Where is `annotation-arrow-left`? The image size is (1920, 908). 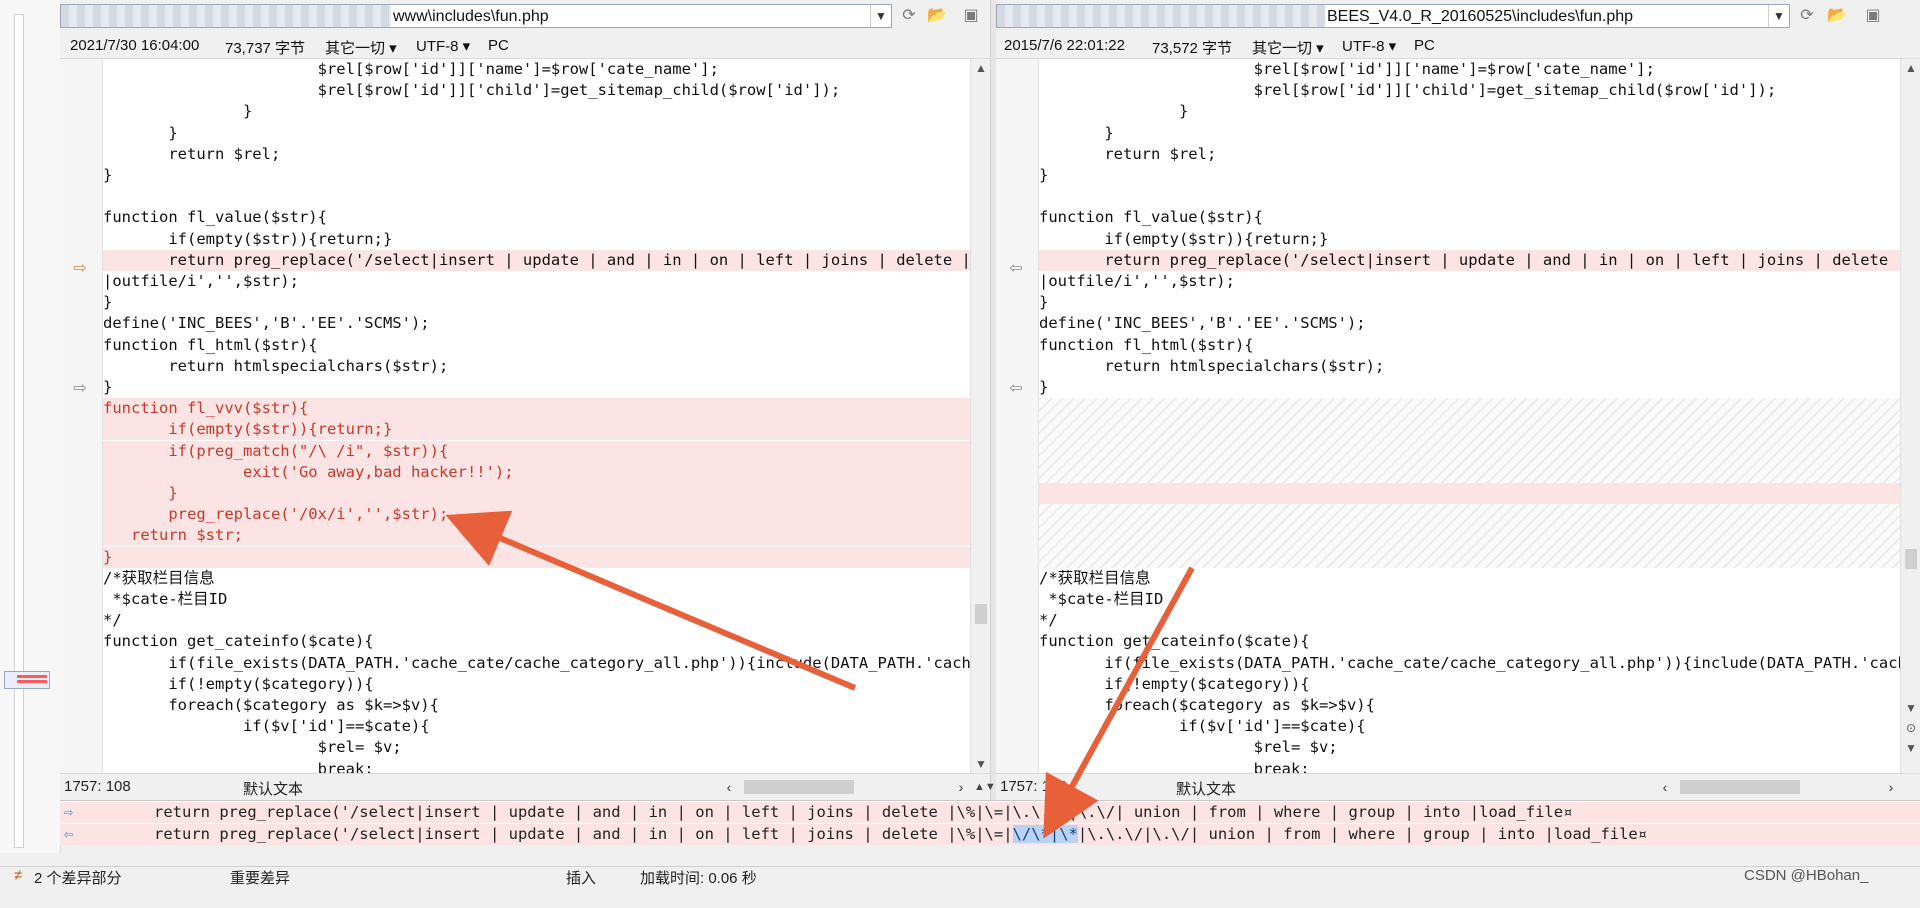
annotation-arrow-left is located at coordinates (651, 600).